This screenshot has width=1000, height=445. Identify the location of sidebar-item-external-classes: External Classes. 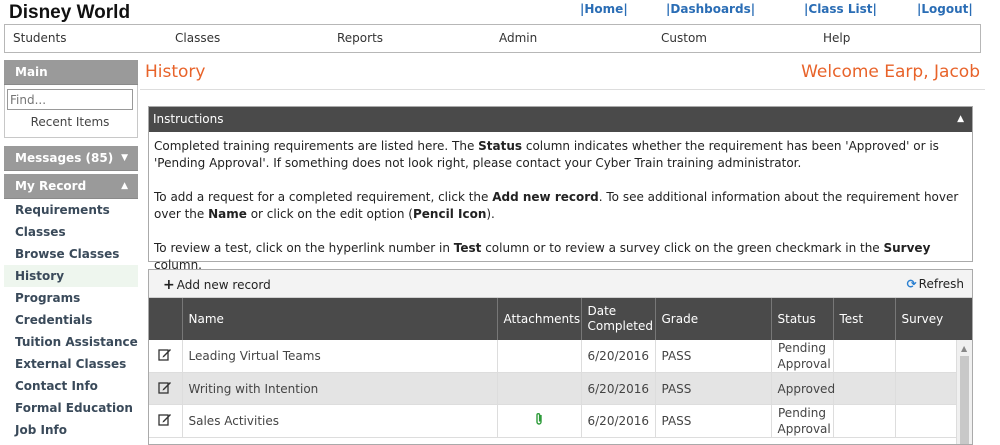
(71, 364).